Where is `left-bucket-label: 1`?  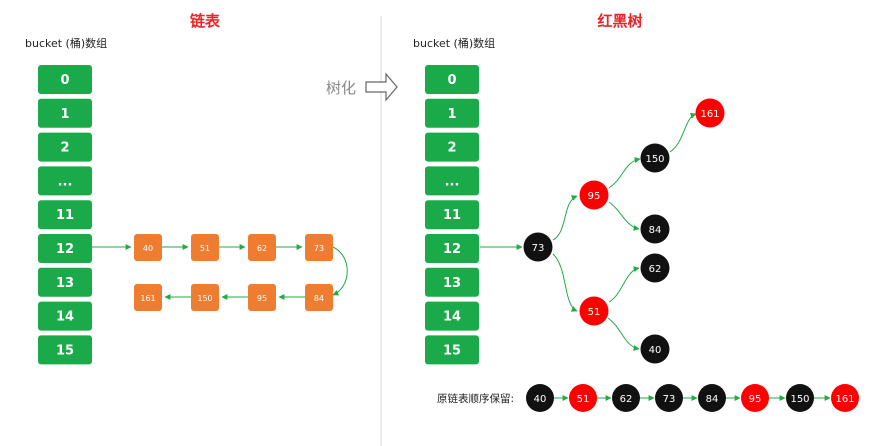
left-bucket-label: 1 is located at coordinates (64, 114).